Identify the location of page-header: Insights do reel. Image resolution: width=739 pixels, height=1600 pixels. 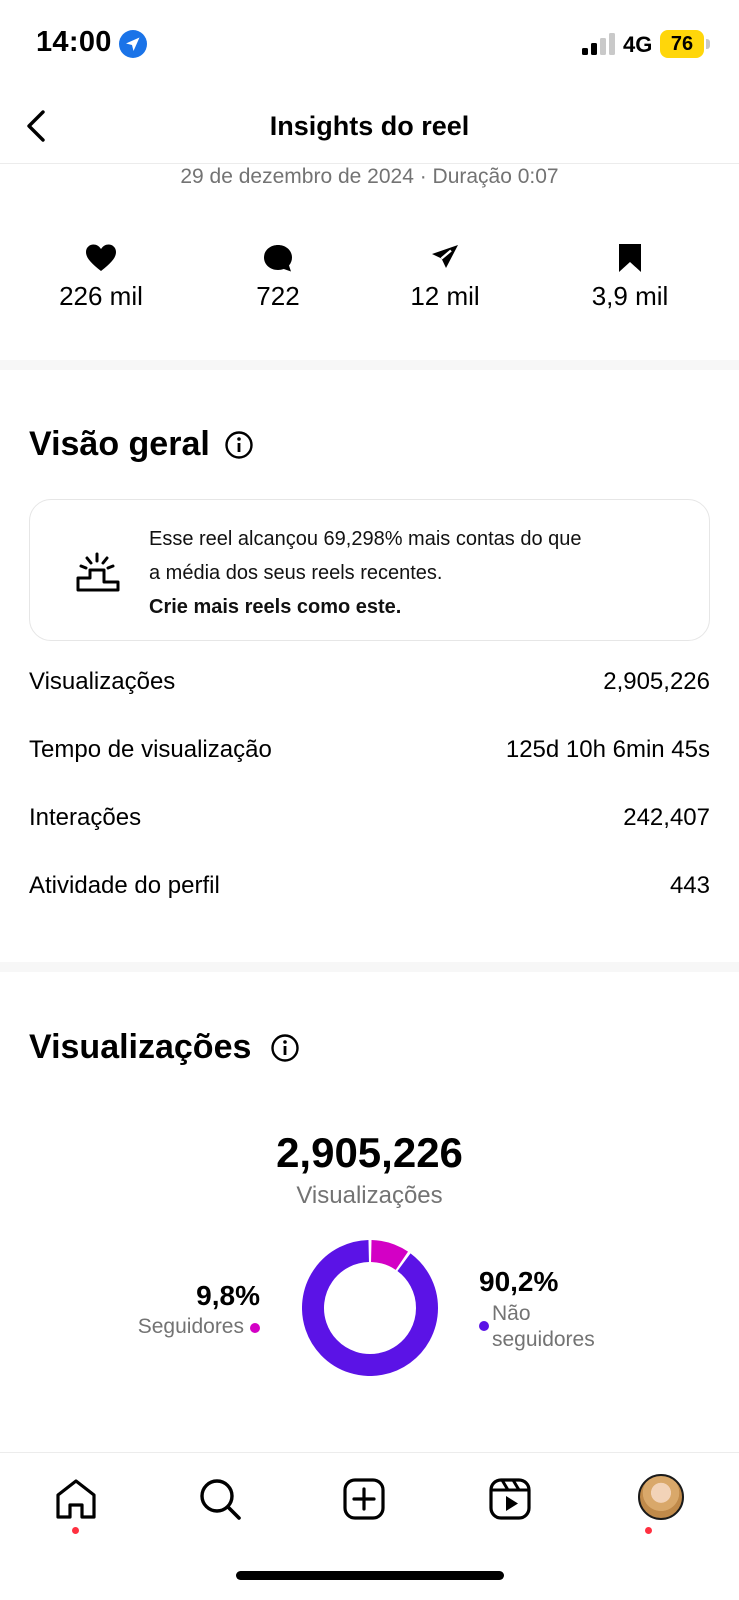
(369, 128).